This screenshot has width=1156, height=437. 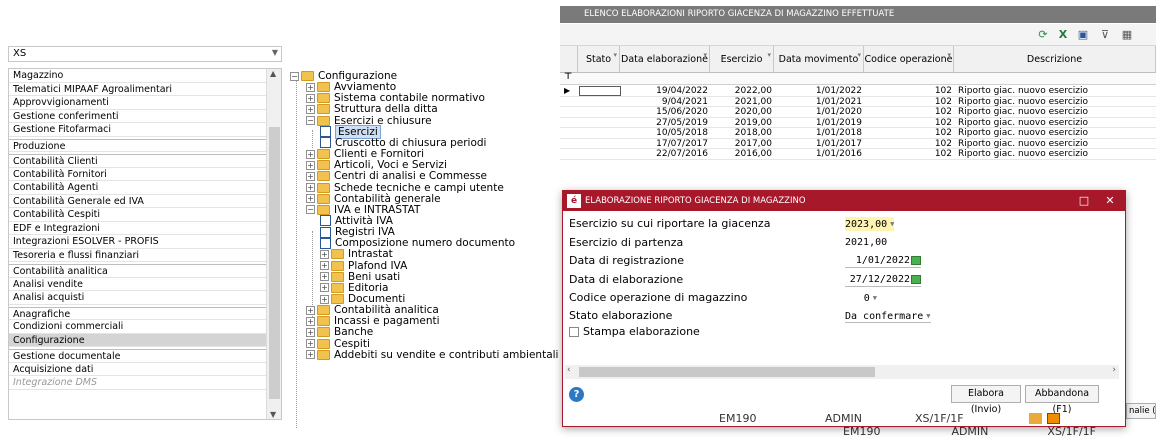 What do you see at coordinates (599, 59) in the screenshot?
I see `column-header: Stato ▾` at bounding box center [599, 59].